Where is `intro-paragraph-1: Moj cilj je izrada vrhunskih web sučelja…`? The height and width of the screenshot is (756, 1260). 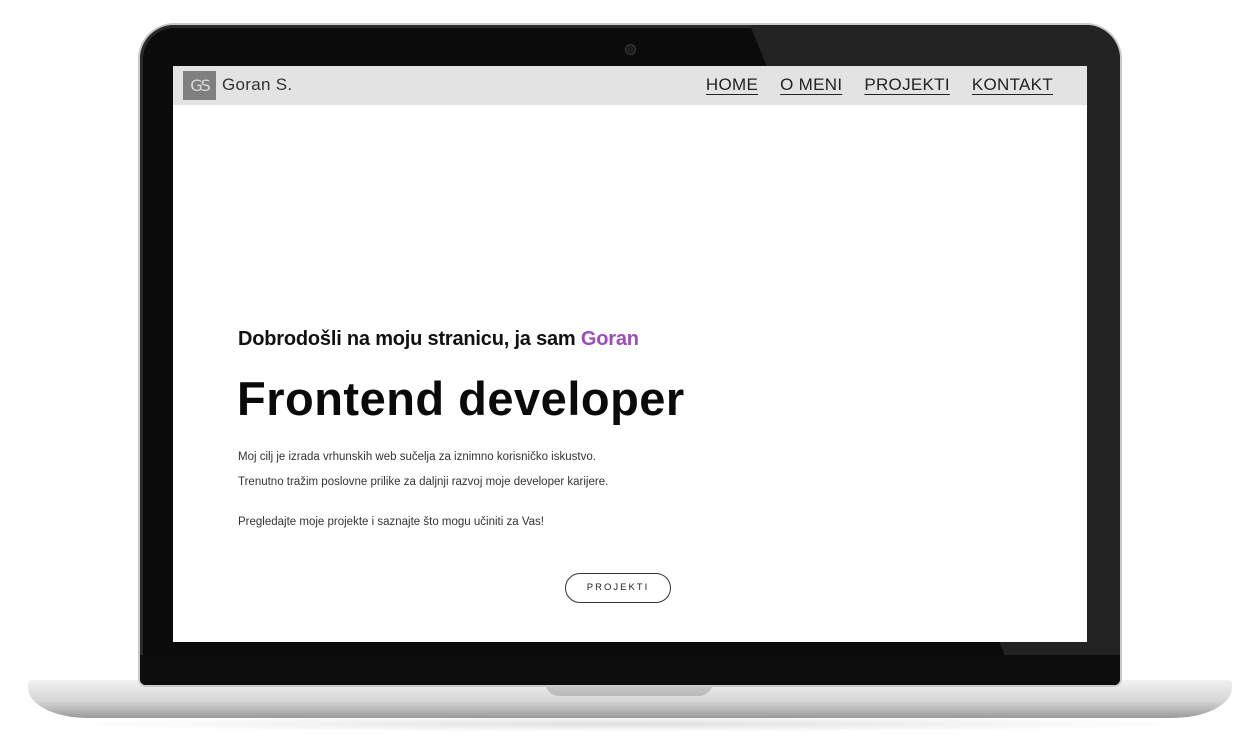
intro-paragraph-1: Moj cilj je izrada vrhunskih web sučelja… is located at coordinates (417, 457).